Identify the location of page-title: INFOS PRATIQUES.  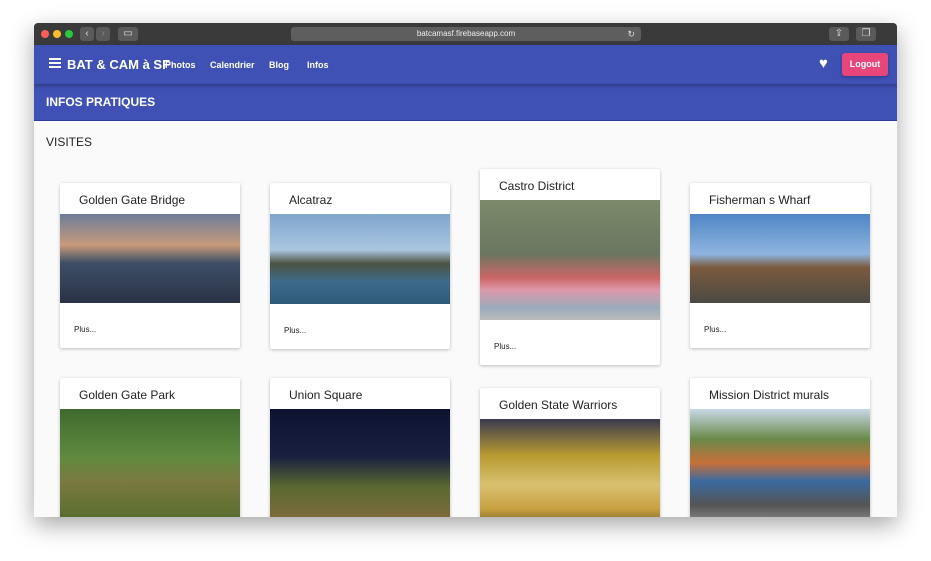
(101, 102).